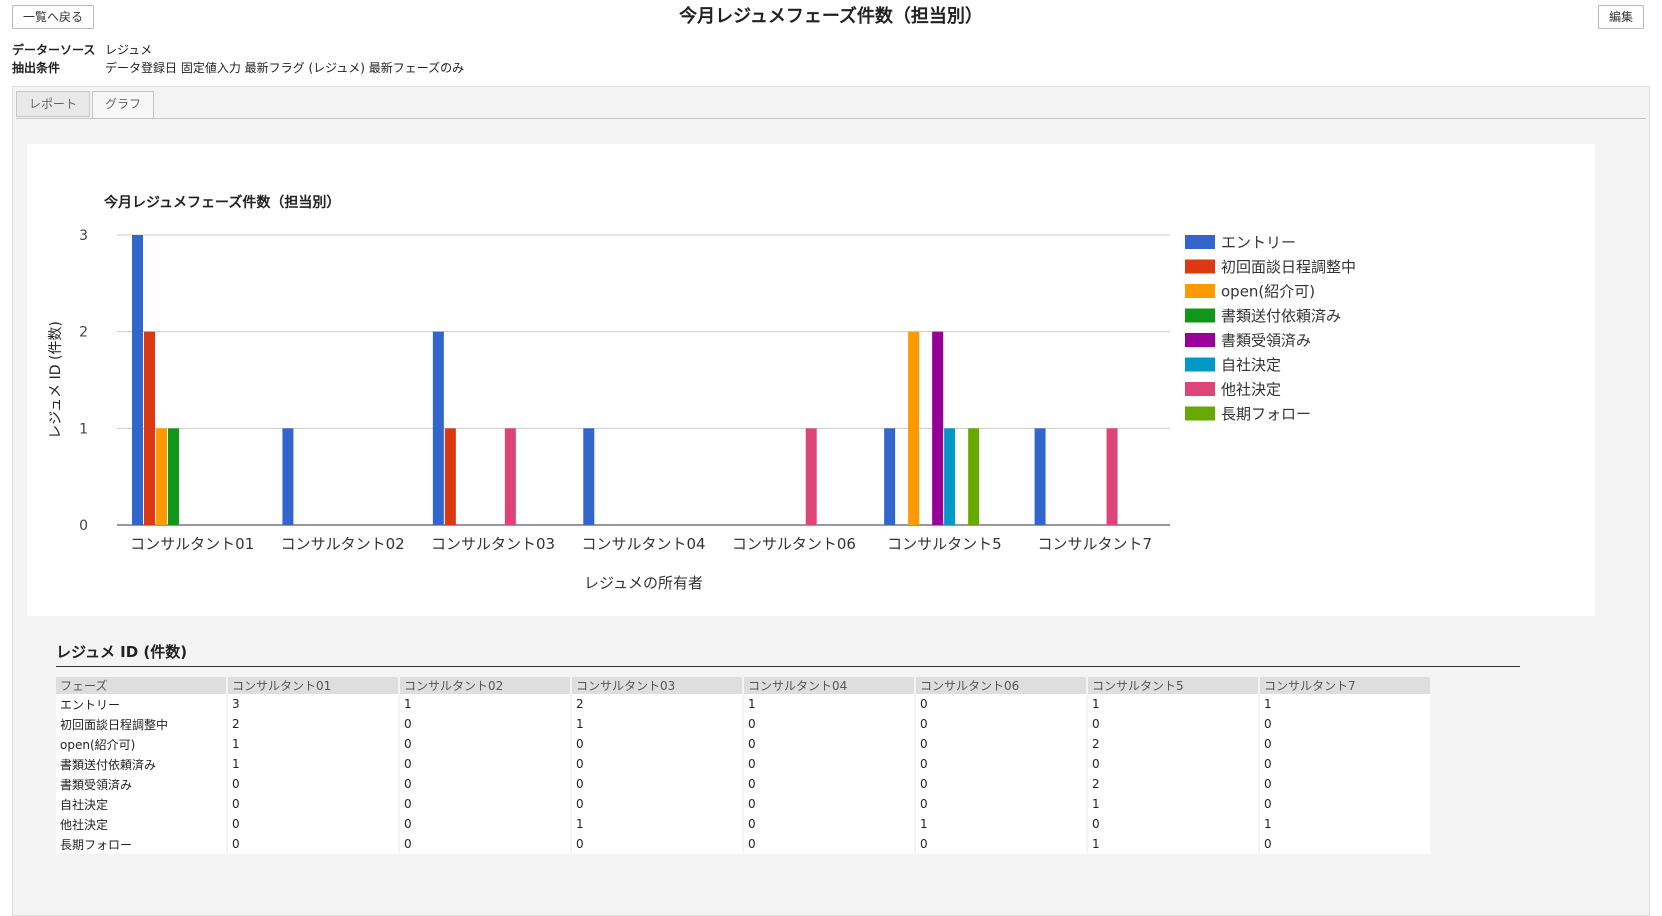  I want to click on legend-label: 書類受領済み, so click(1266, 341).